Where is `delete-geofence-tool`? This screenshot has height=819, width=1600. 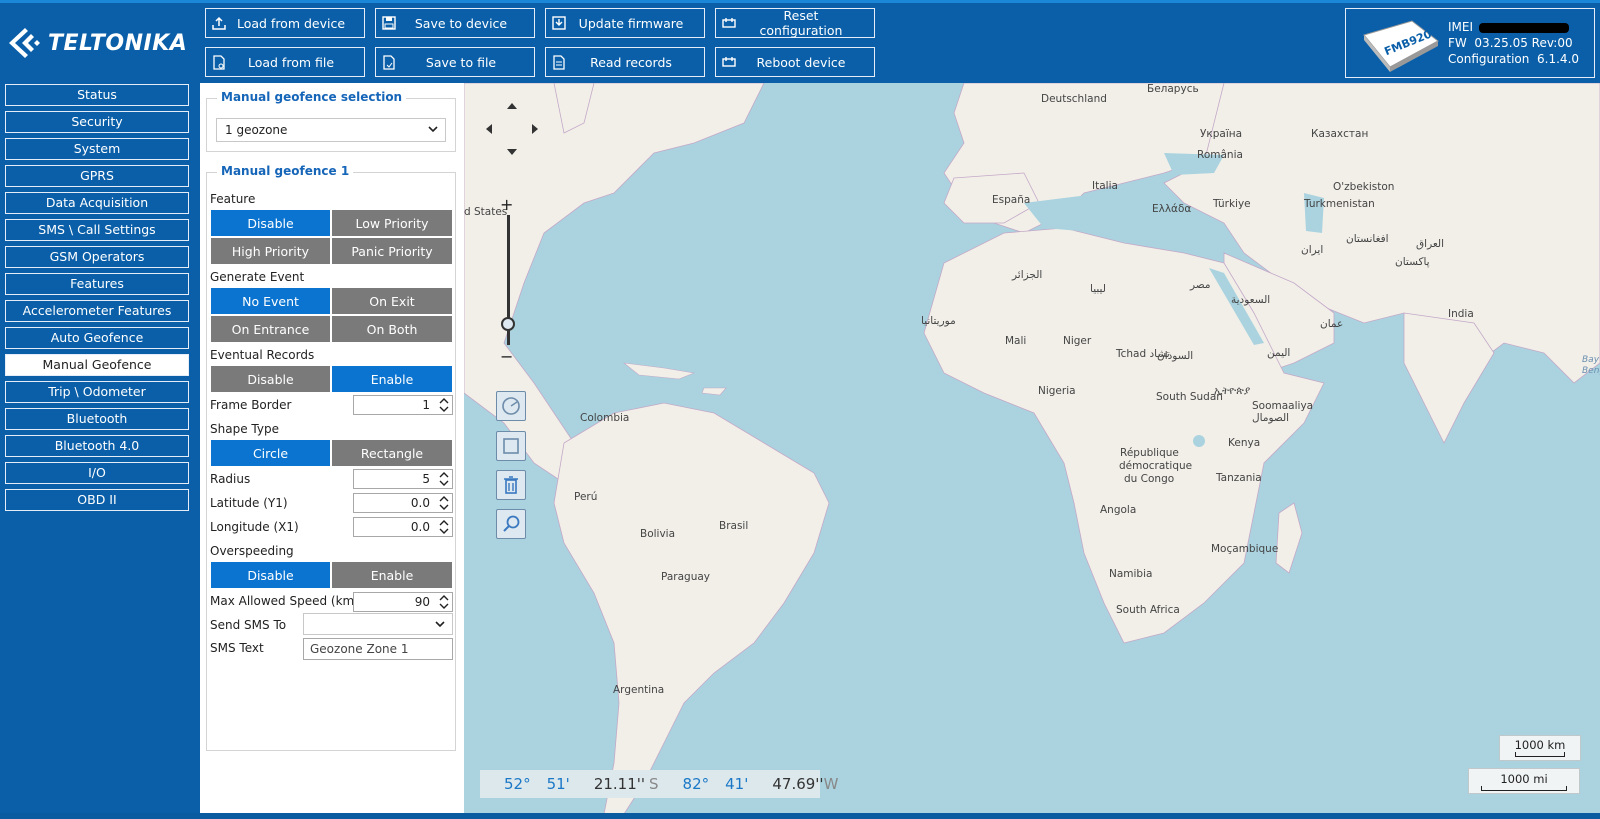
delete-geofence-tool is located at coordinates (511, 485).